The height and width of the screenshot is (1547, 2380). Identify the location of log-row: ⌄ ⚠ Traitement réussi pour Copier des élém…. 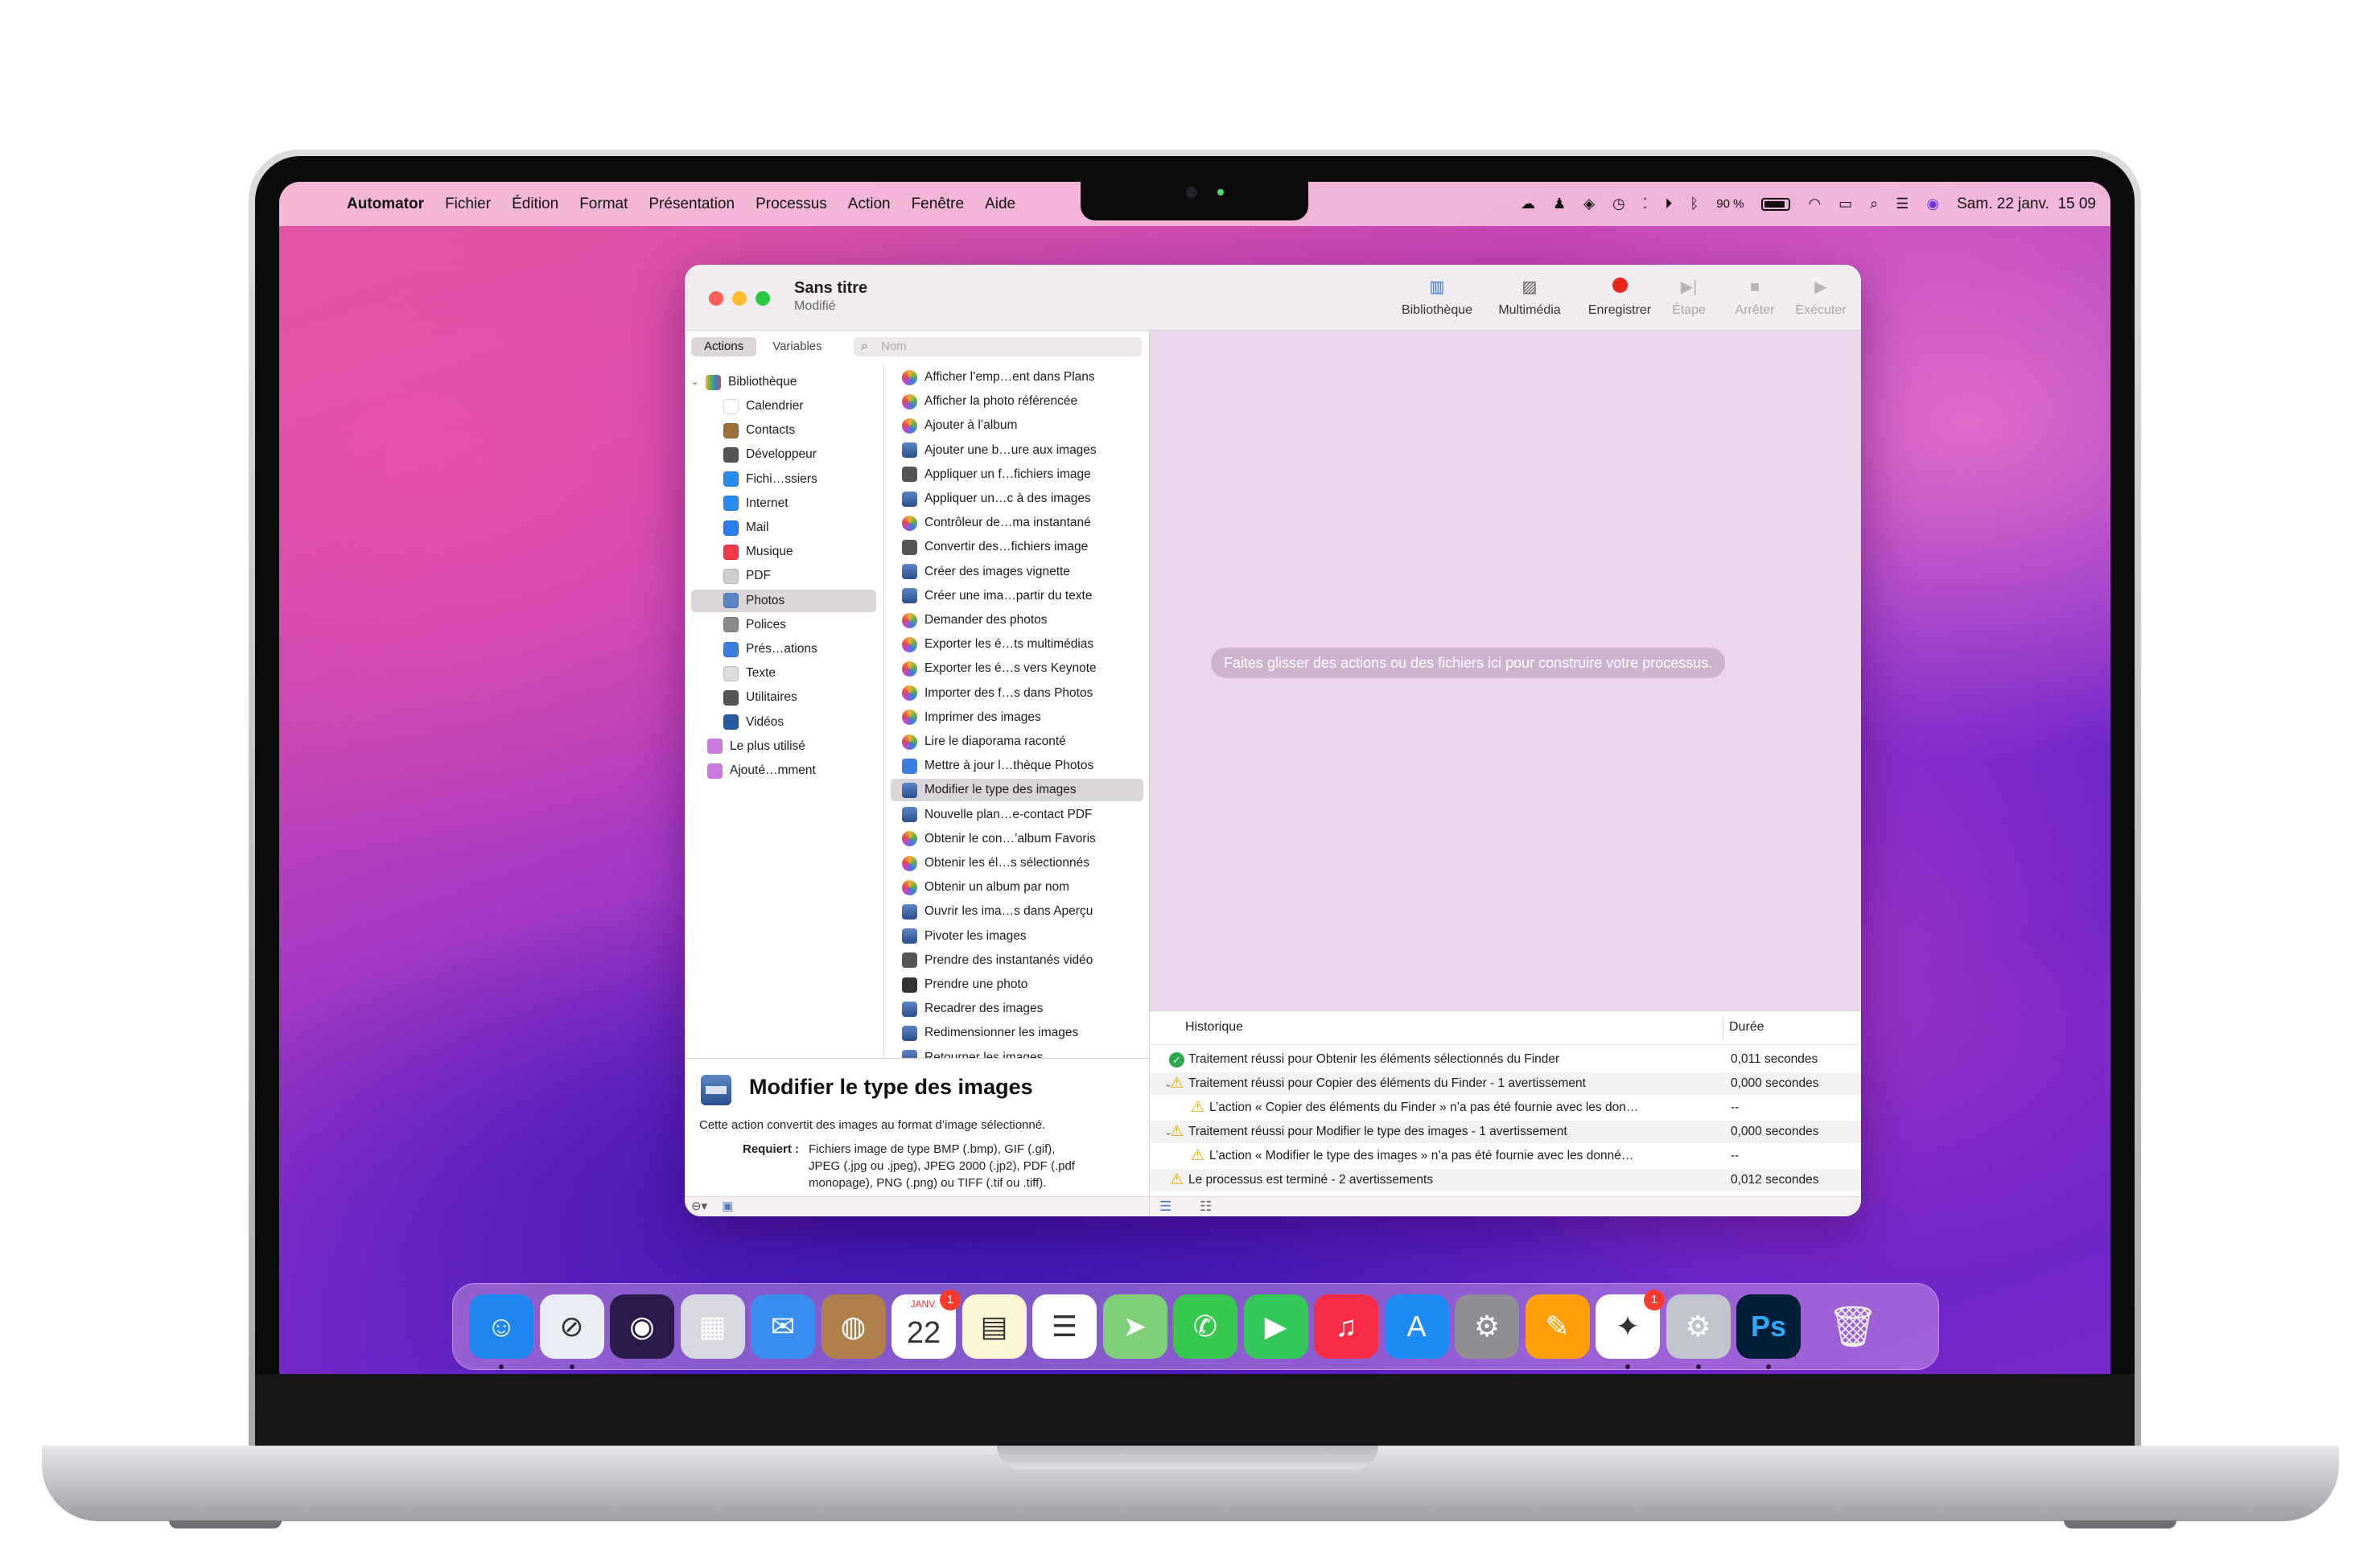
(1505, 1084).